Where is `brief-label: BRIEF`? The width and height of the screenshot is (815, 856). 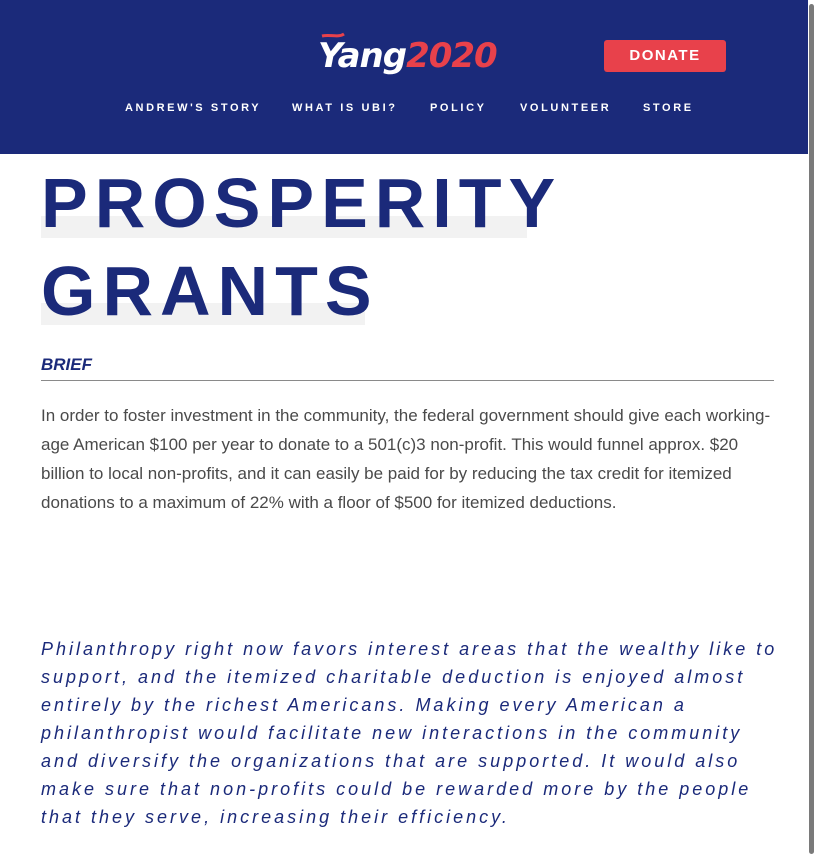
brief-label: BRIEF is located at coordinates (66, 364).